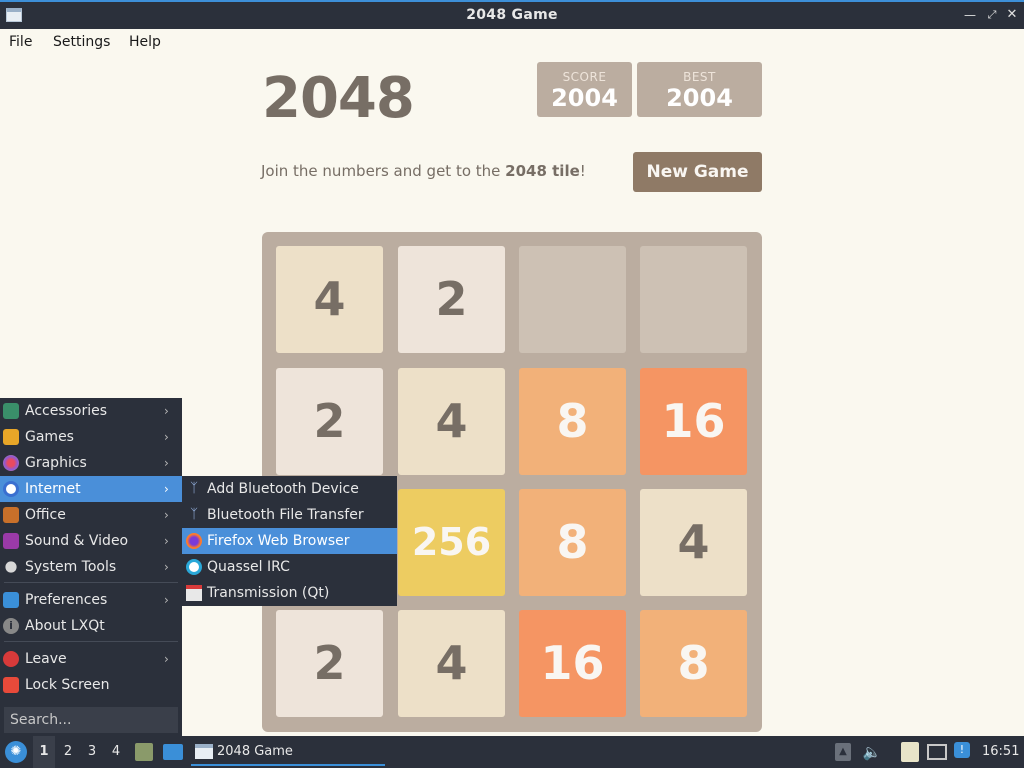 Image resolution: width=1024 pixels, height=768 pixels. What do you see at coordinates (962, 750) in the screenshot?
I see `notification-icon: !` at bounding box center [962, 750].